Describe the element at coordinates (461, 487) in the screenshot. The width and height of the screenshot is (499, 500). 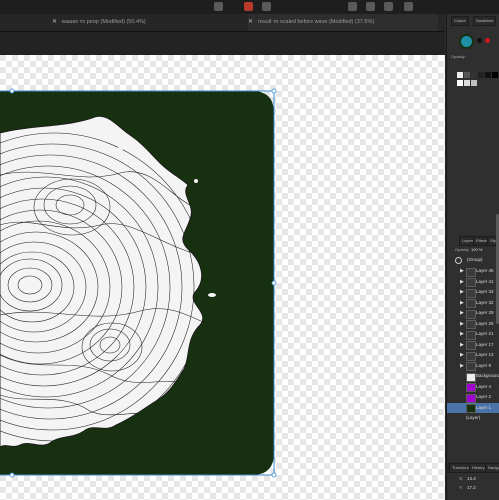
I see `transform-y-label: Y:` at that location.